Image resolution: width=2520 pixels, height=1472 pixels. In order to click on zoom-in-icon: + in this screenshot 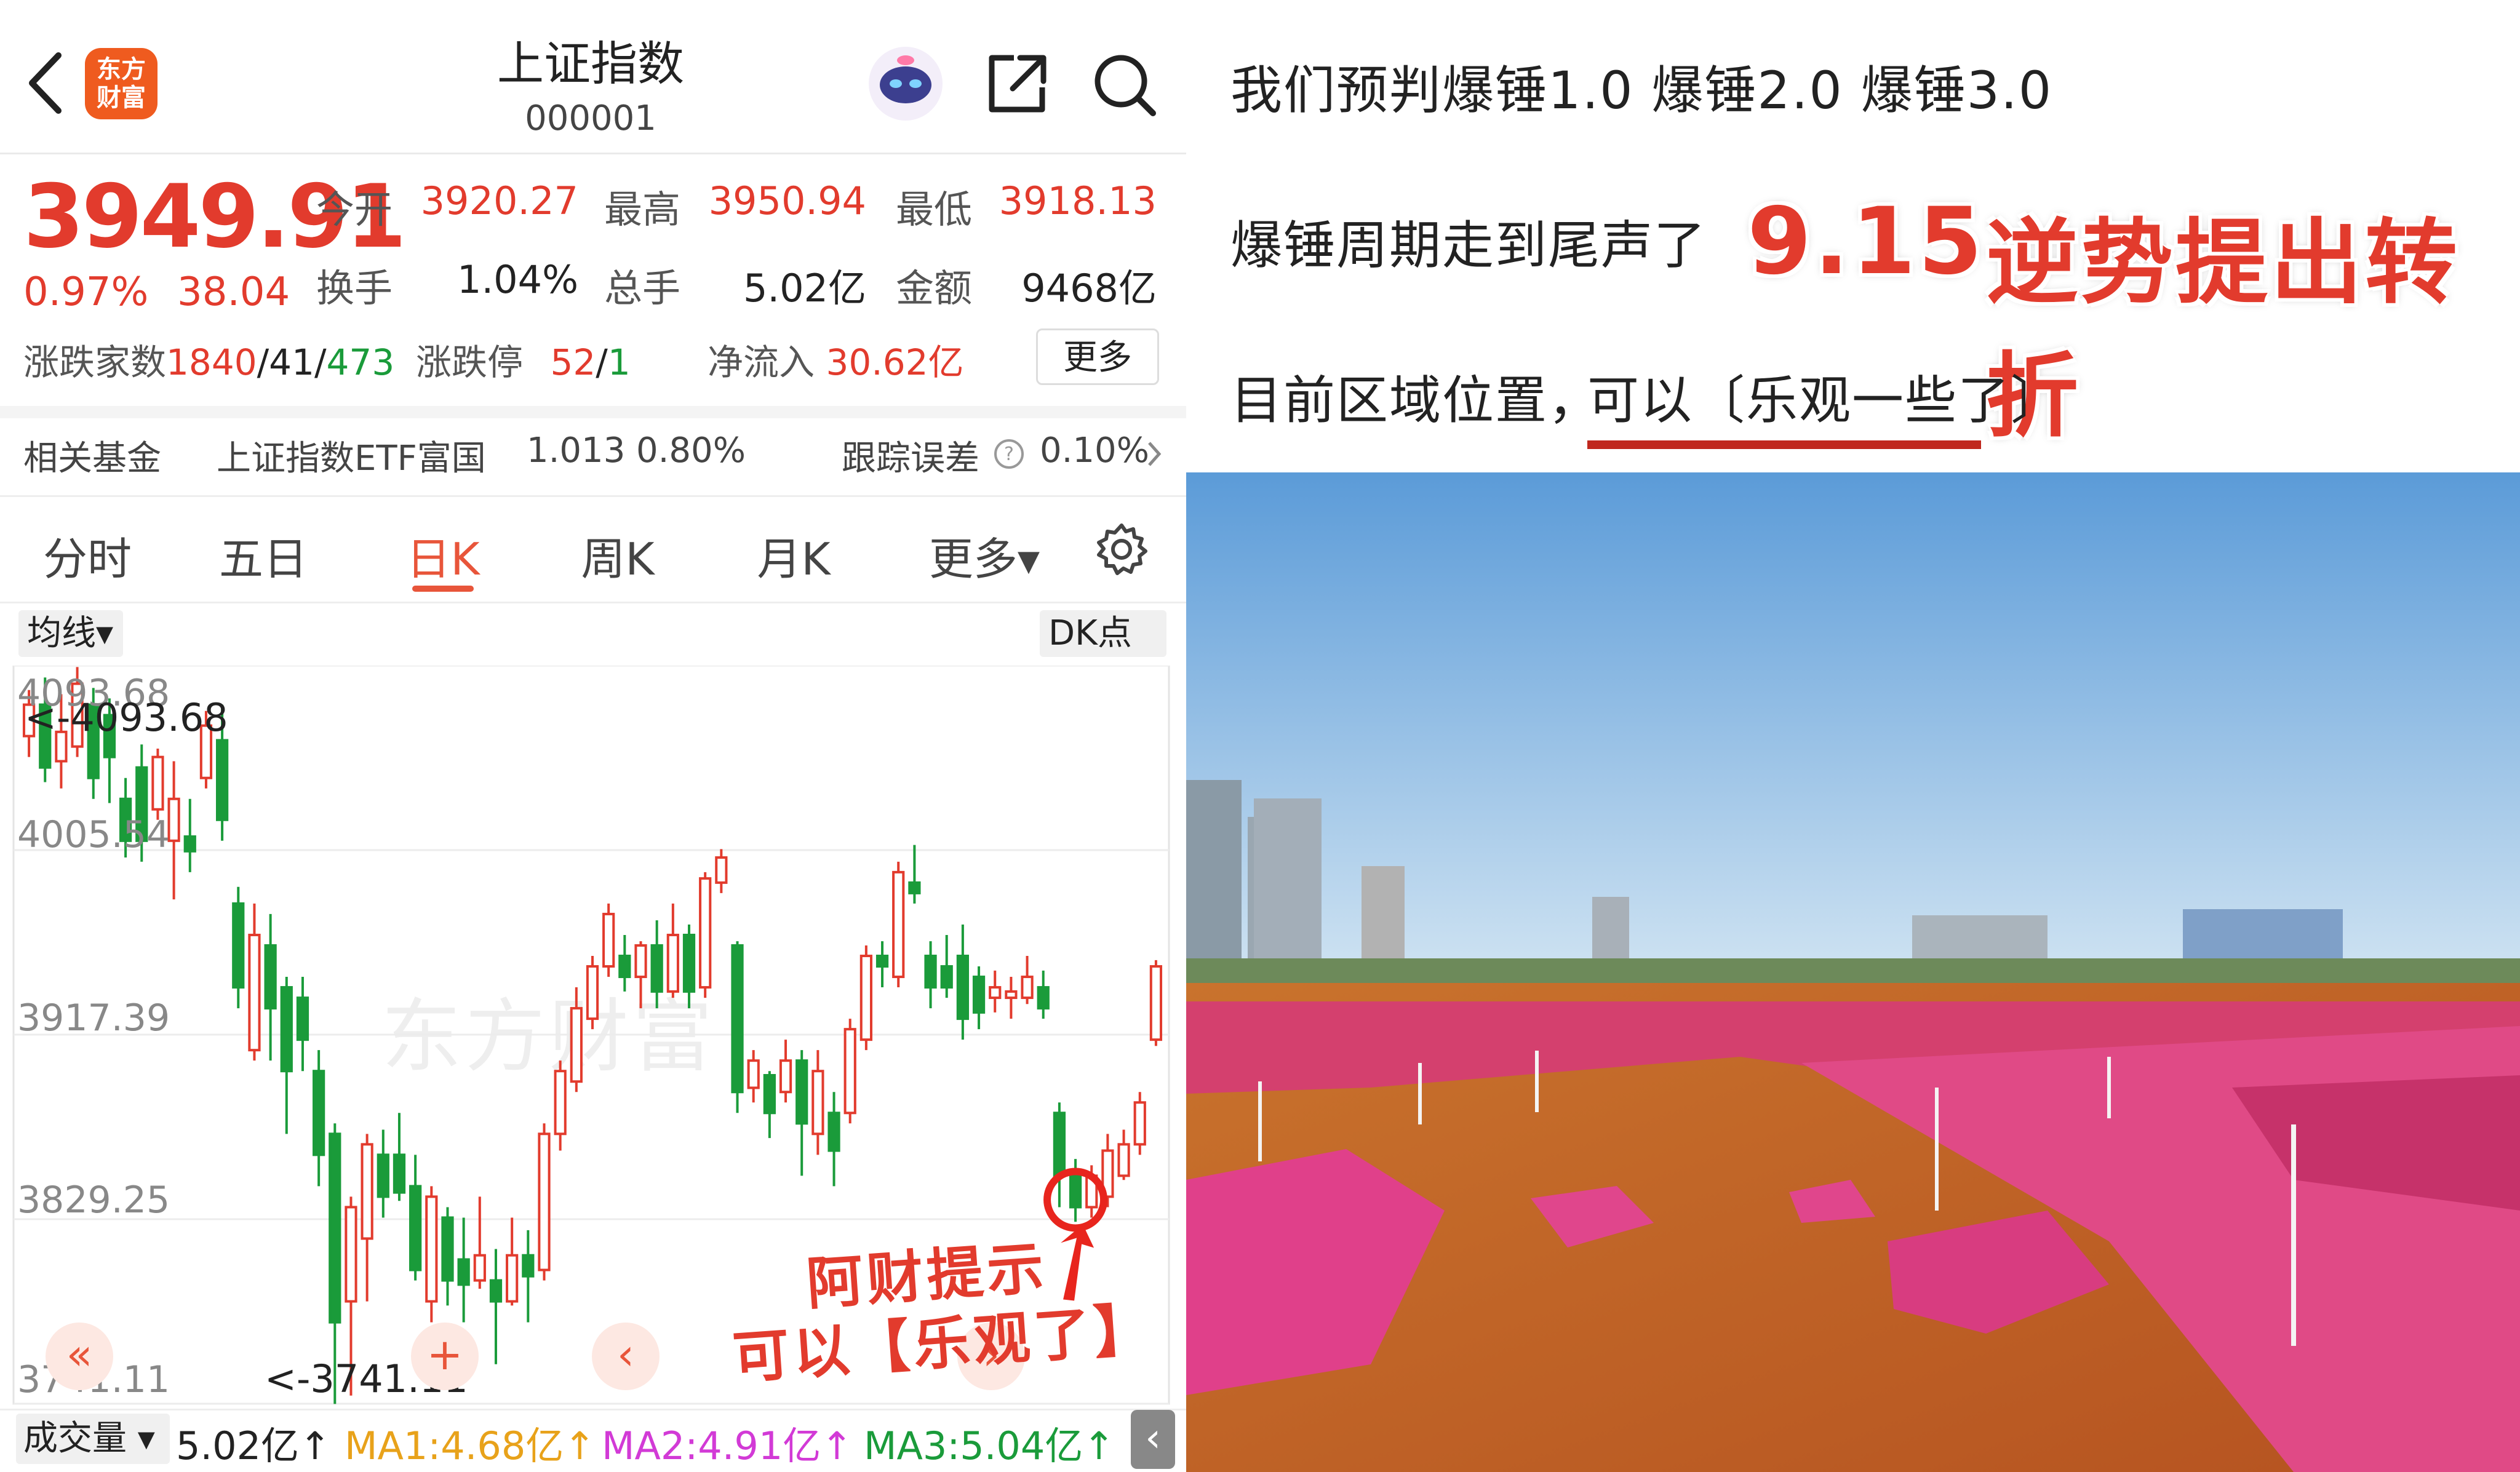, I will do `click(445, 1356)`.